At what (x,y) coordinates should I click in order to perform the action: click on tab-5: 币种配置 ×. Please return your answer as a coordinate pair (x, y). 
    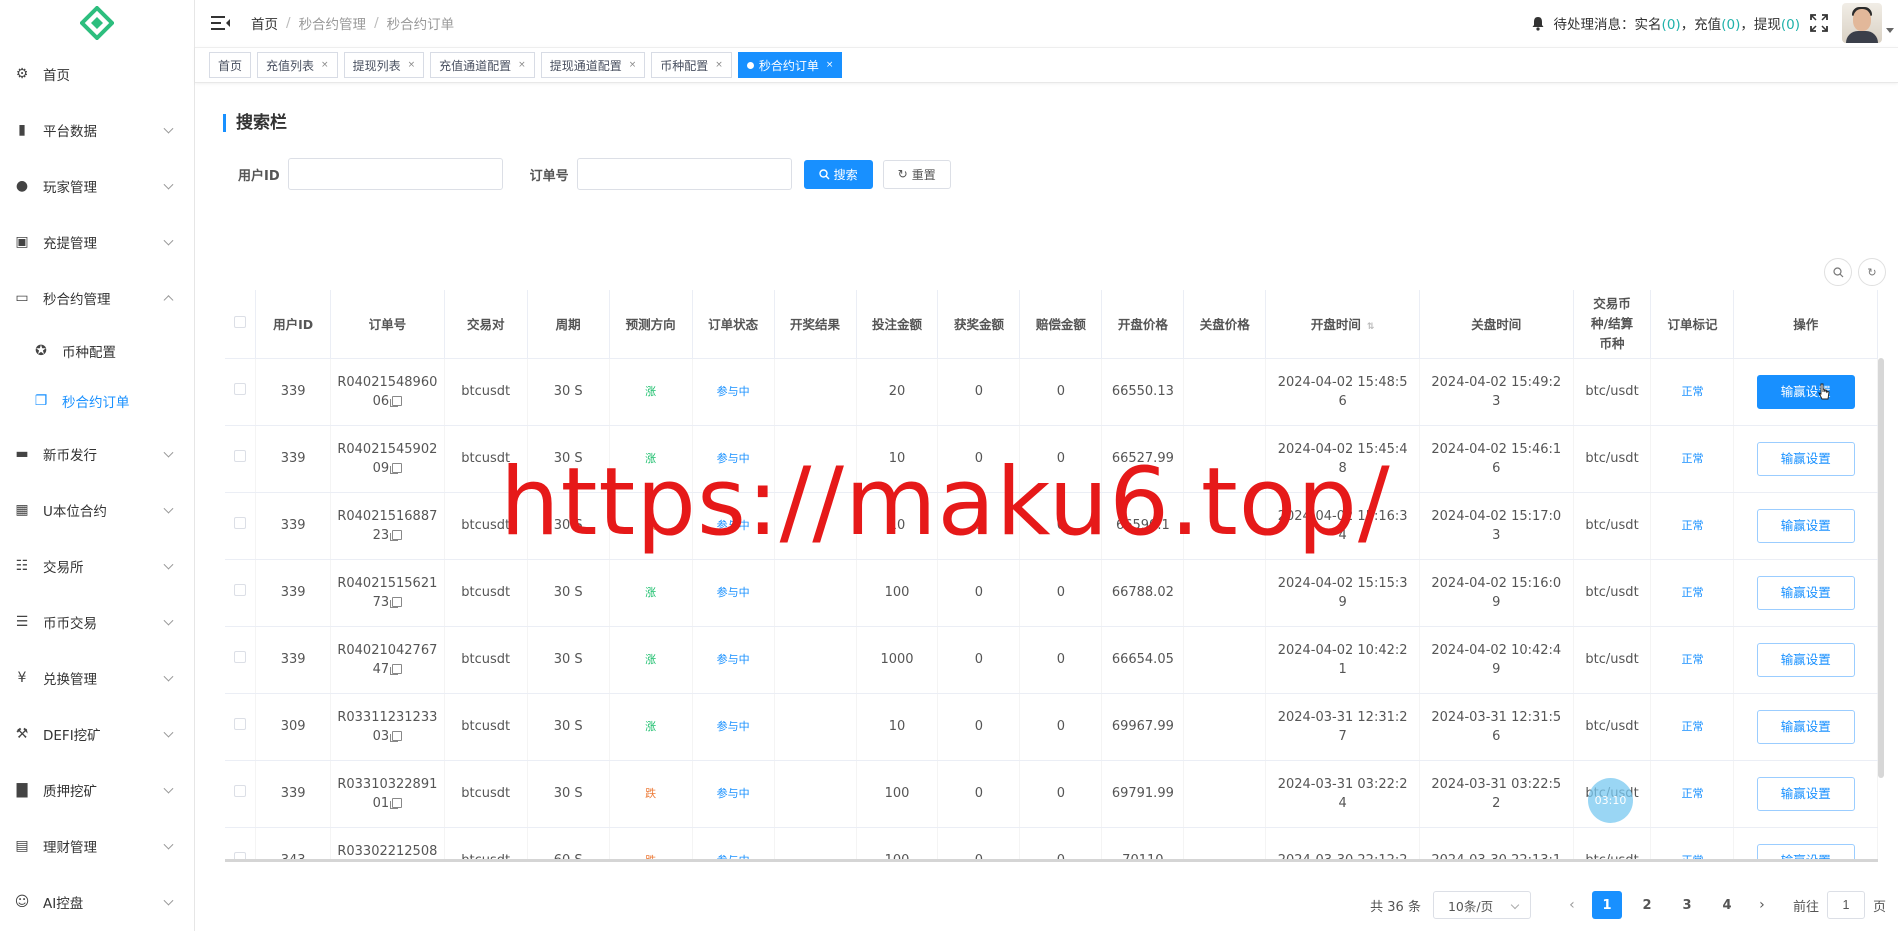
    Looking at the image, I should click on (691, 65).